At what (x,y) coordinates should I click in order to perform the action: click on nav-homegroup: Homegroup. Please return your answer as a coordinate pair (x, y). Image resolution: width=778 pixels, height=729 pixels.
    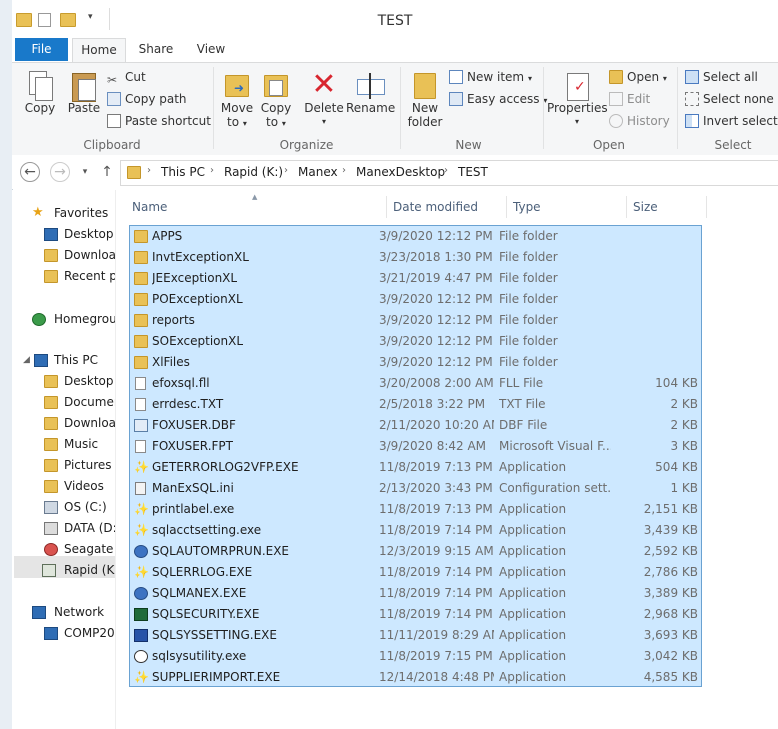
    Looking at the image, I should click on (63, 319).